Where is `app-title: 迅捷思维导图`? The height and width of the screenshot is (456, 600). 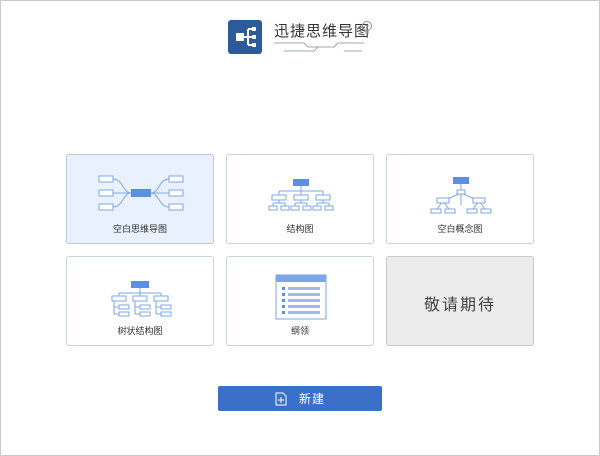 app-title: 迅捷思维导图 is located at coordinates (322, 31).